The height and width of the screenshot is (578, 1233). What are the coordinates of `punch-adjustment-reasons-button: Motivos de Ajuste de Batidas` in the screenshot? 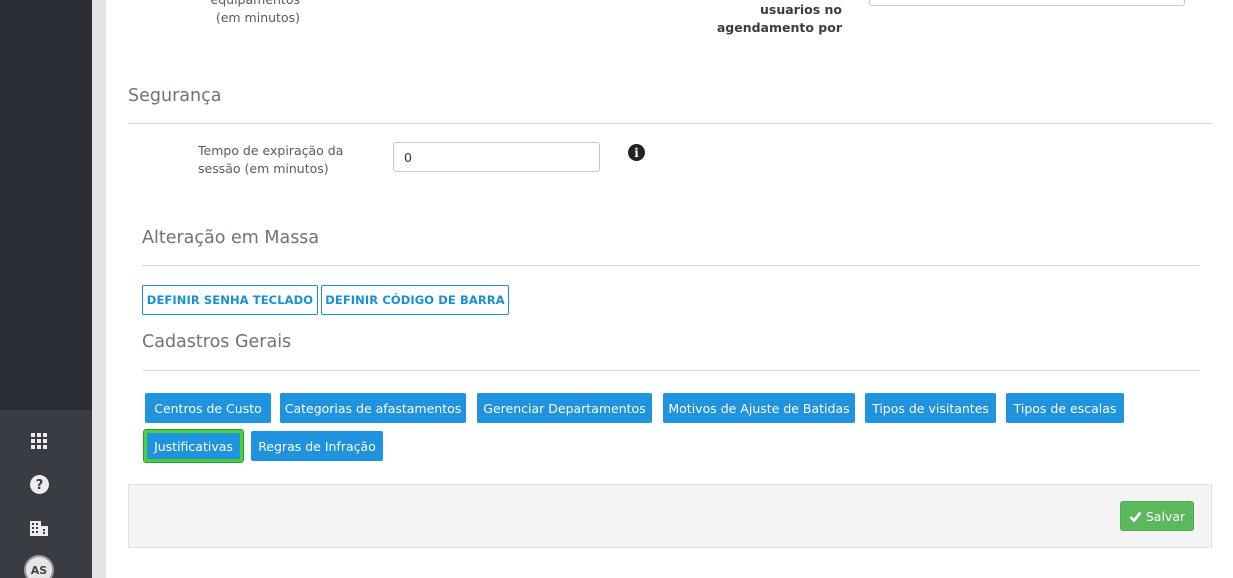 It's located at (759, 408).